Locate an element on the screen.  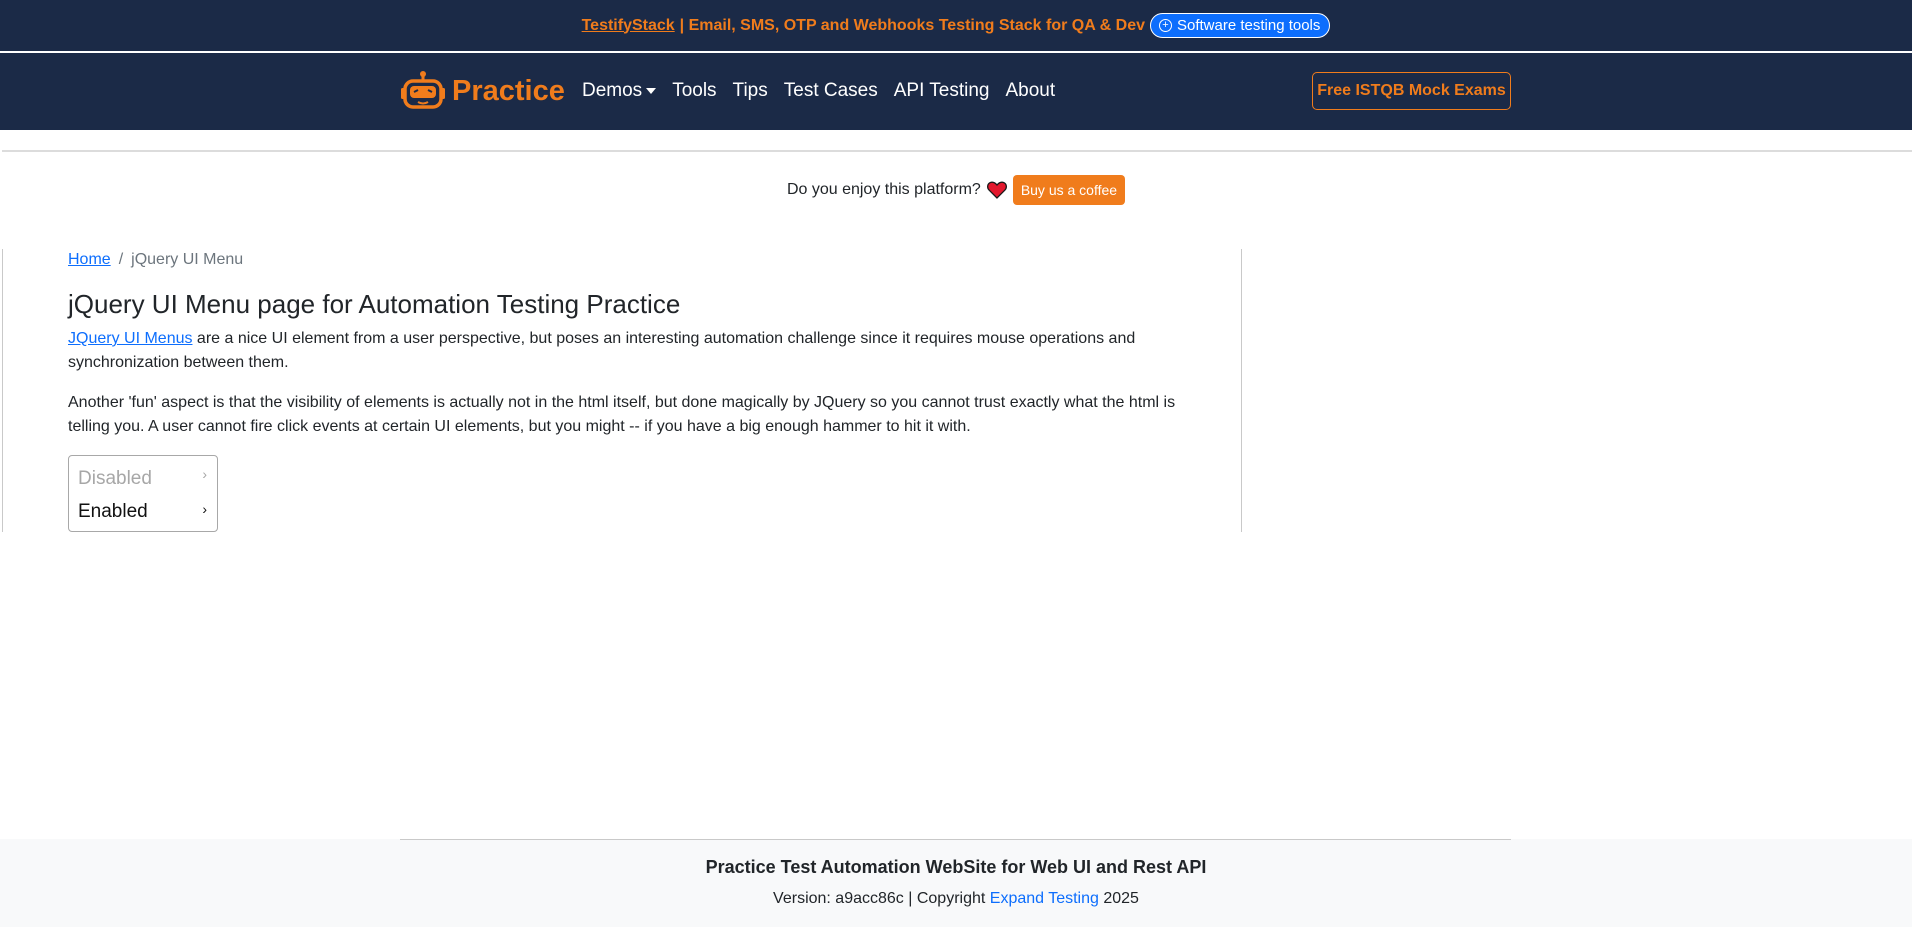
brand-logo-link: Practice is located at coordinates (482, 91).